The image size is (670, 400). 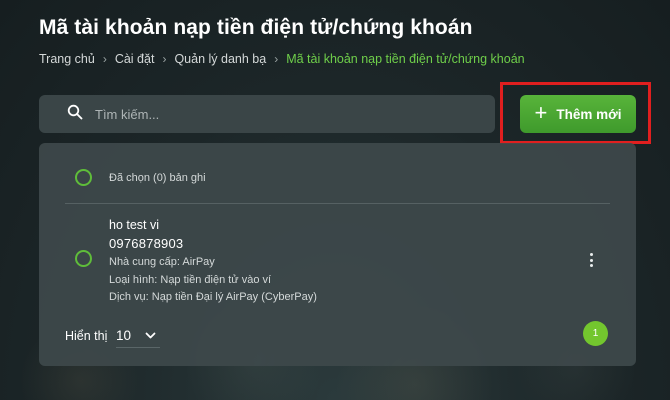 What do you see at coordinates (150, 335) in the screenshot?
I see `chevron-down-icon` at bounding box center [150, 335].